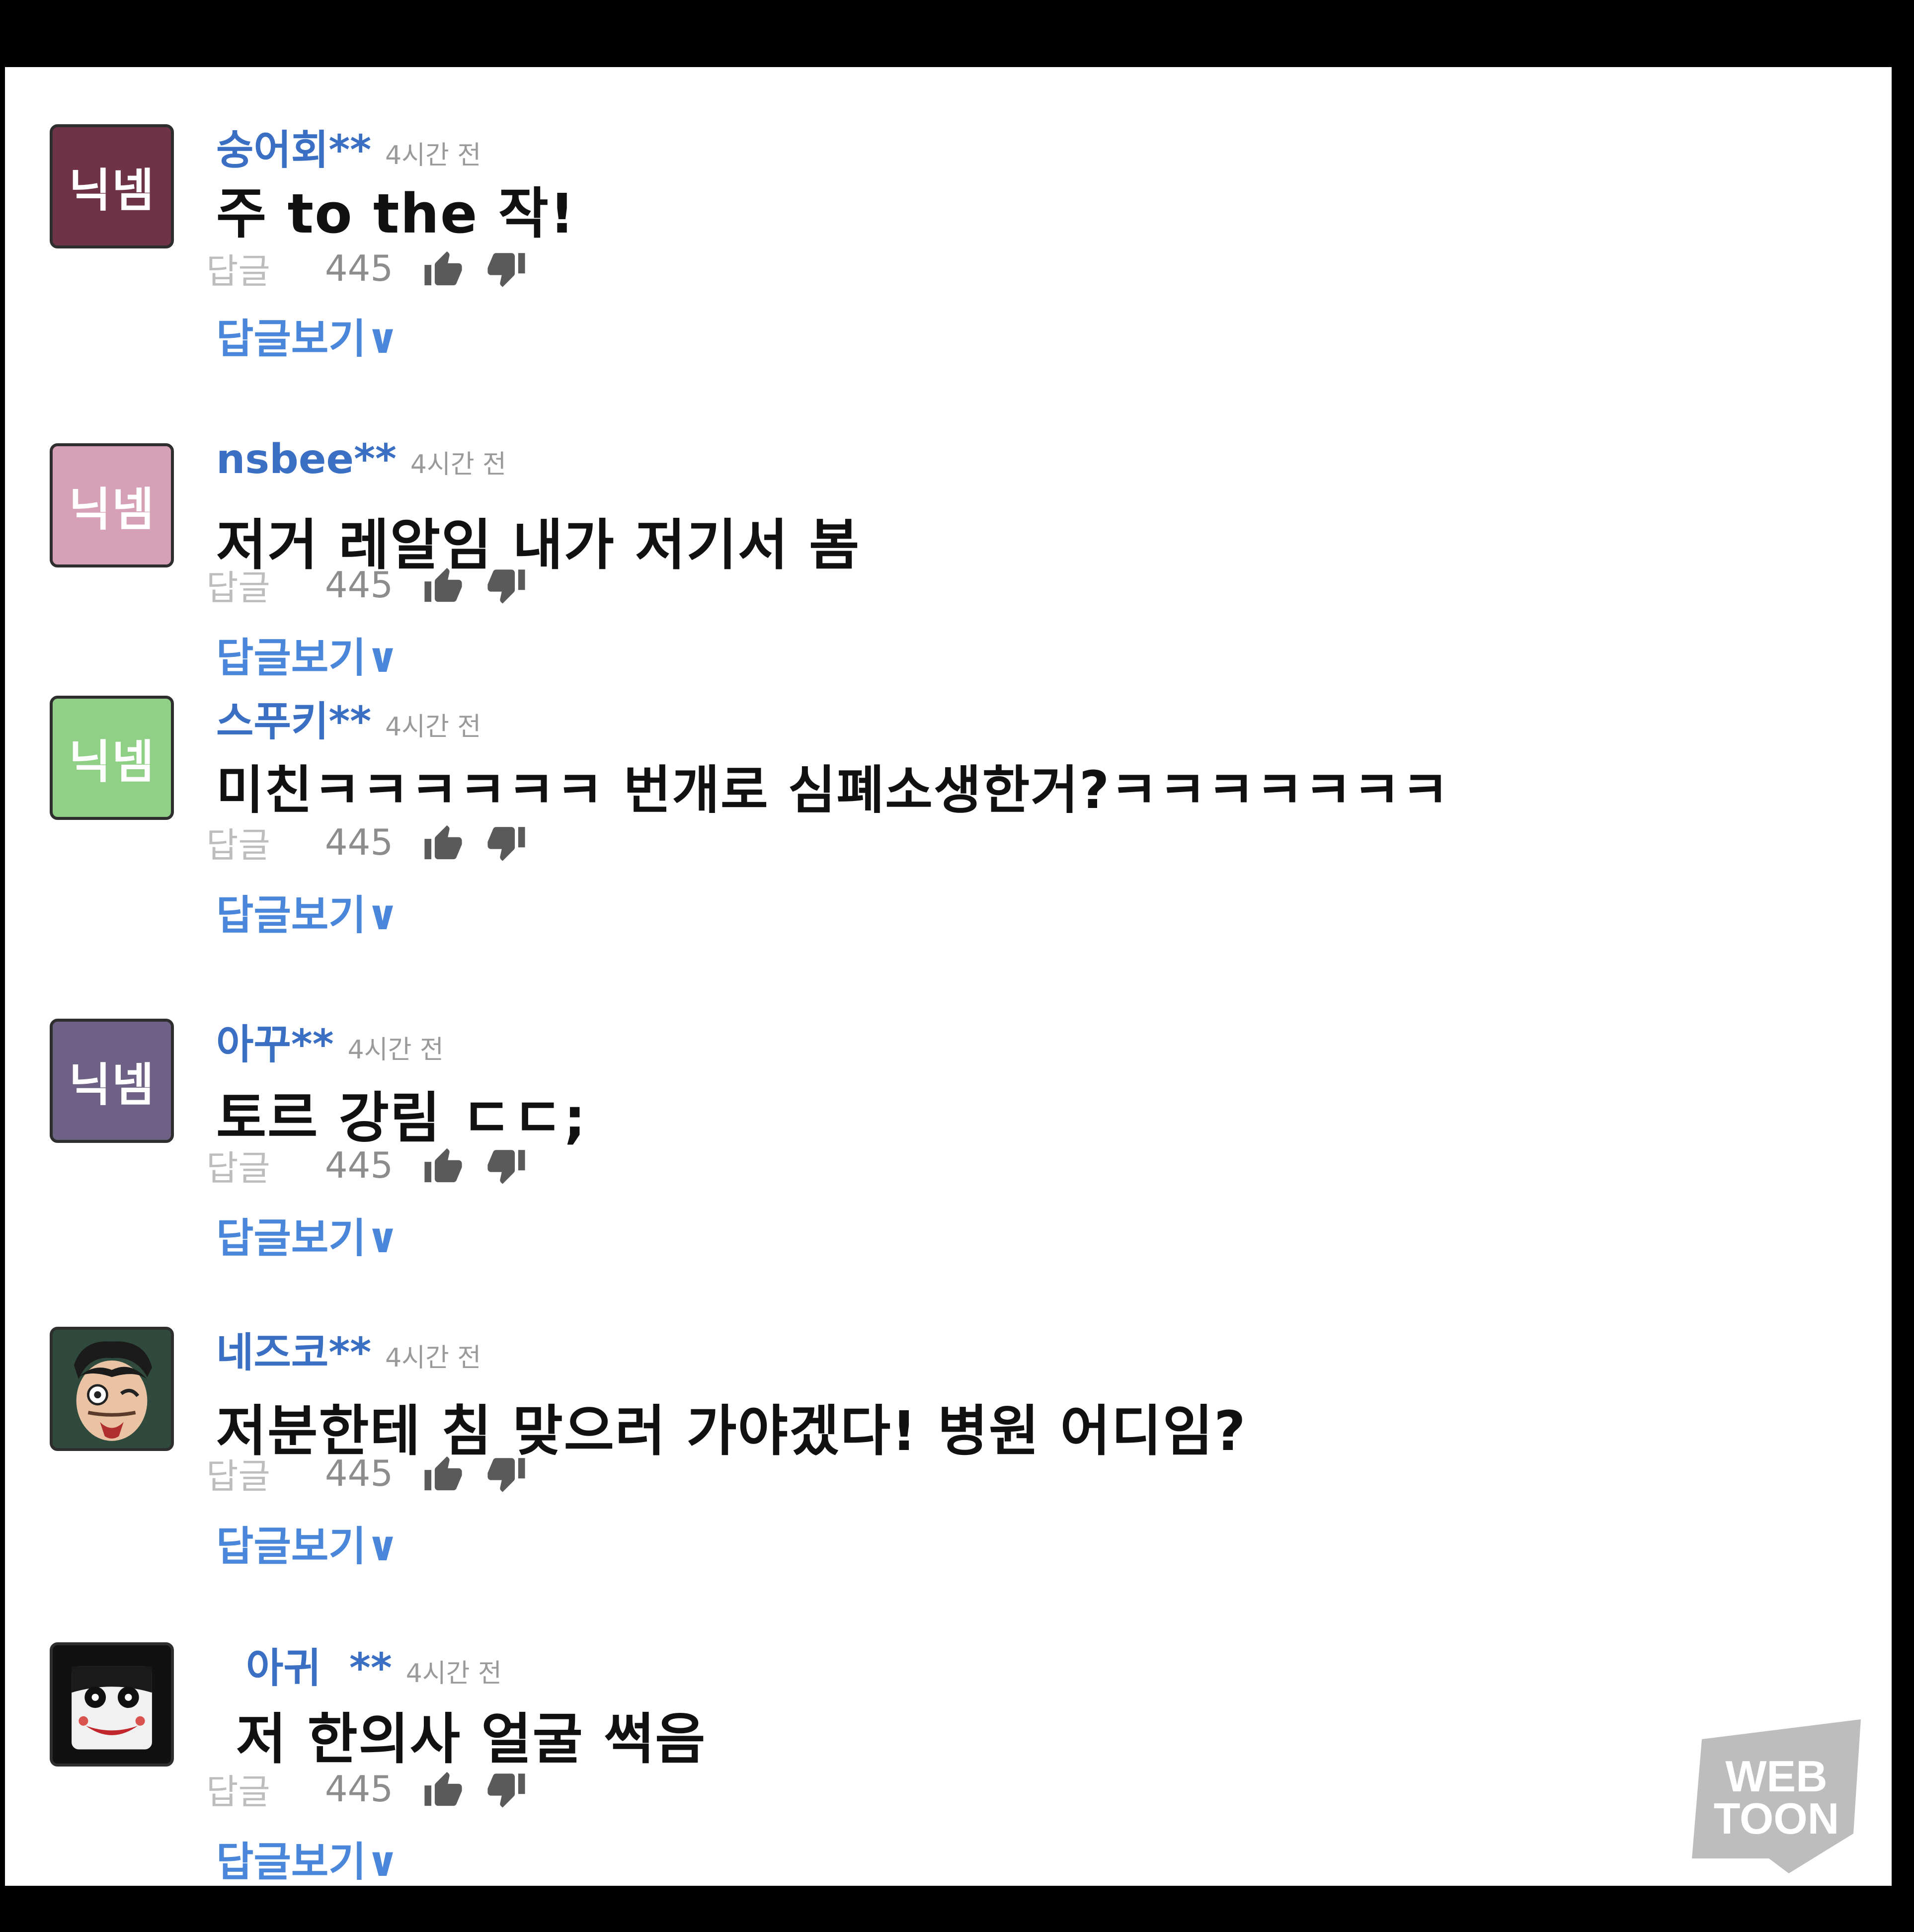 The image size is (1914, 1932). Describe the element at coordinates (293, 1352) in the screenshot. I see `username: 네즈코**` at that location.